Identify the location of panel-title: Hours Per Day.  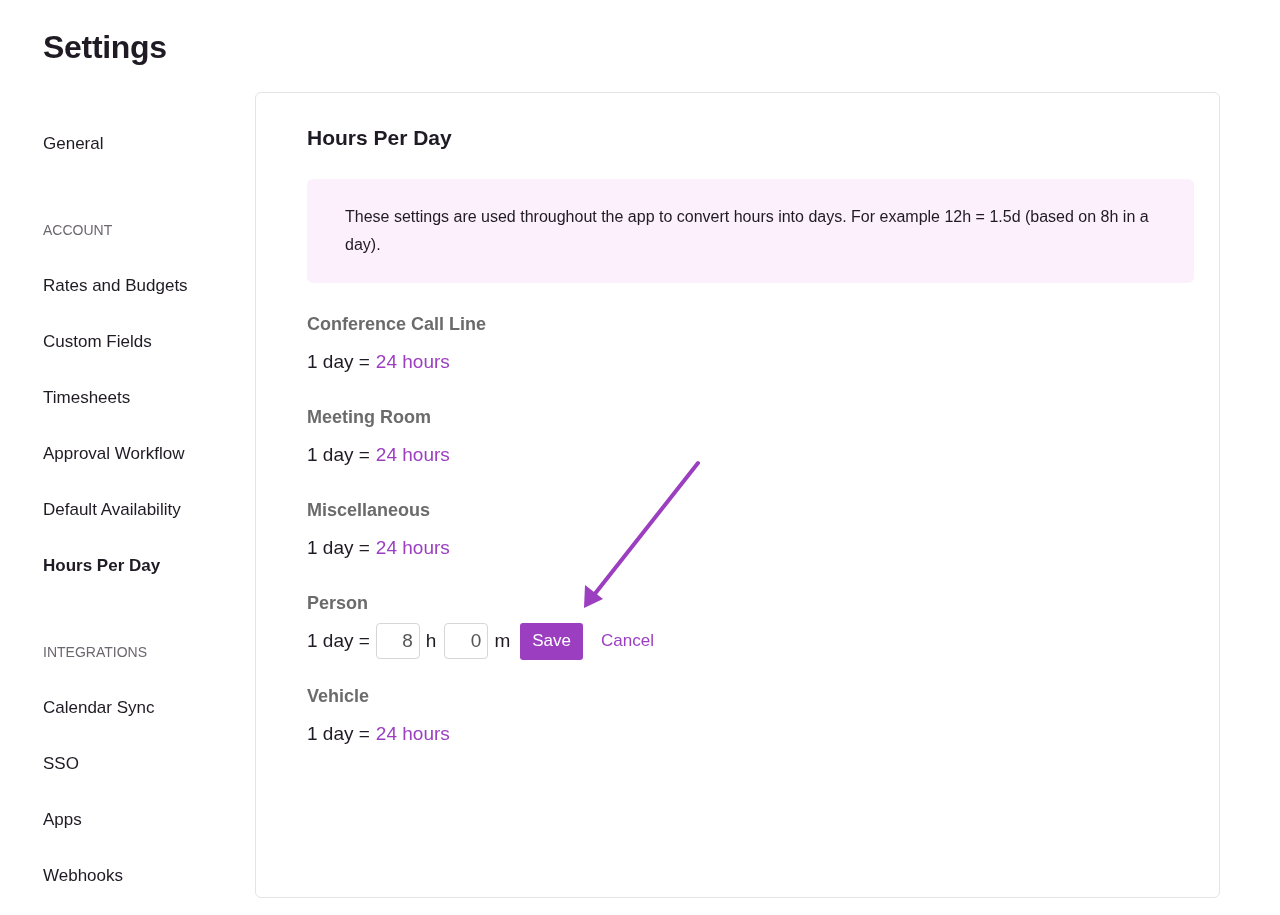
(380, 138).